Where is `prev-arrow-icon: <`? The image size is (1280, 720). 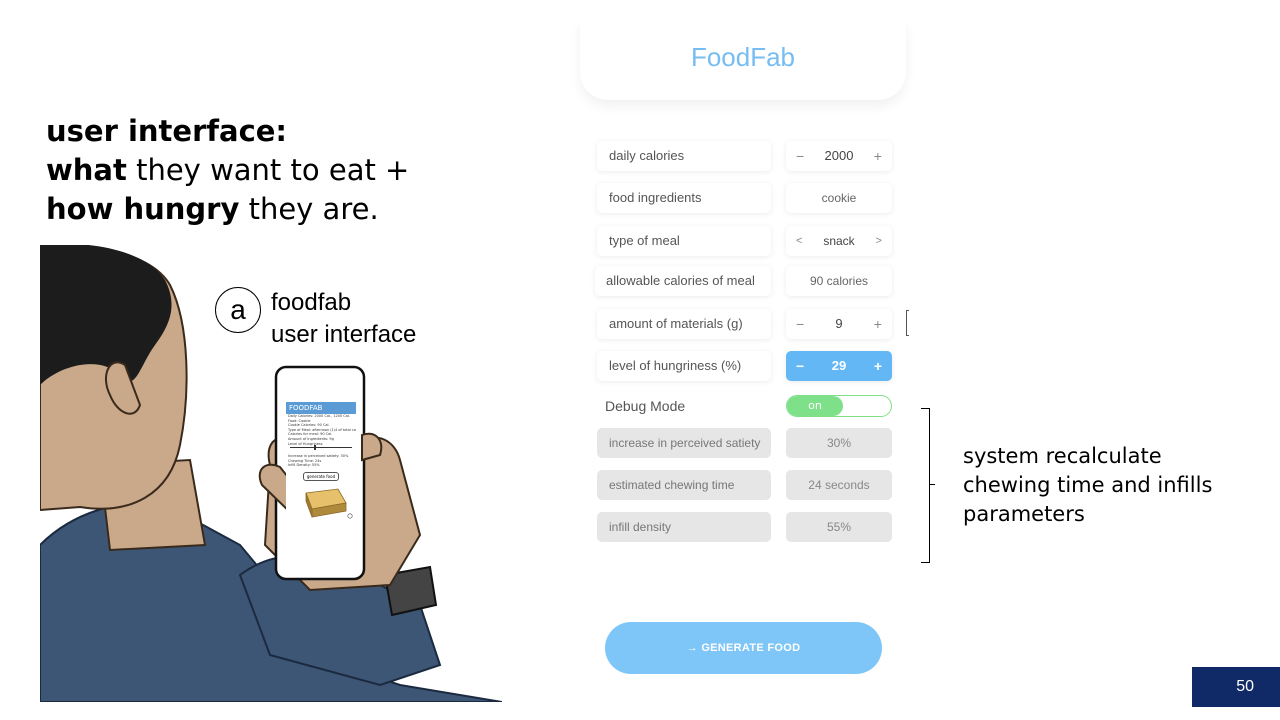
prev-arrow-icon: < is located at coordinates (799, 241).